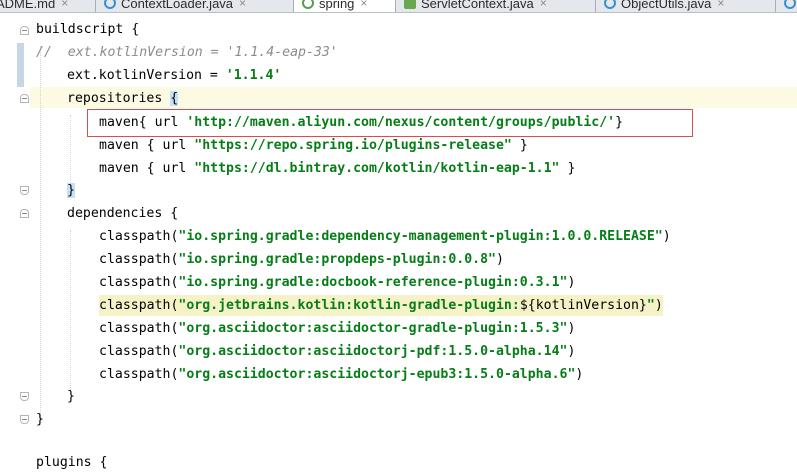 This screenshot has width=797, height=473. I want to click on code-line: repositories {, so click(123, 98).